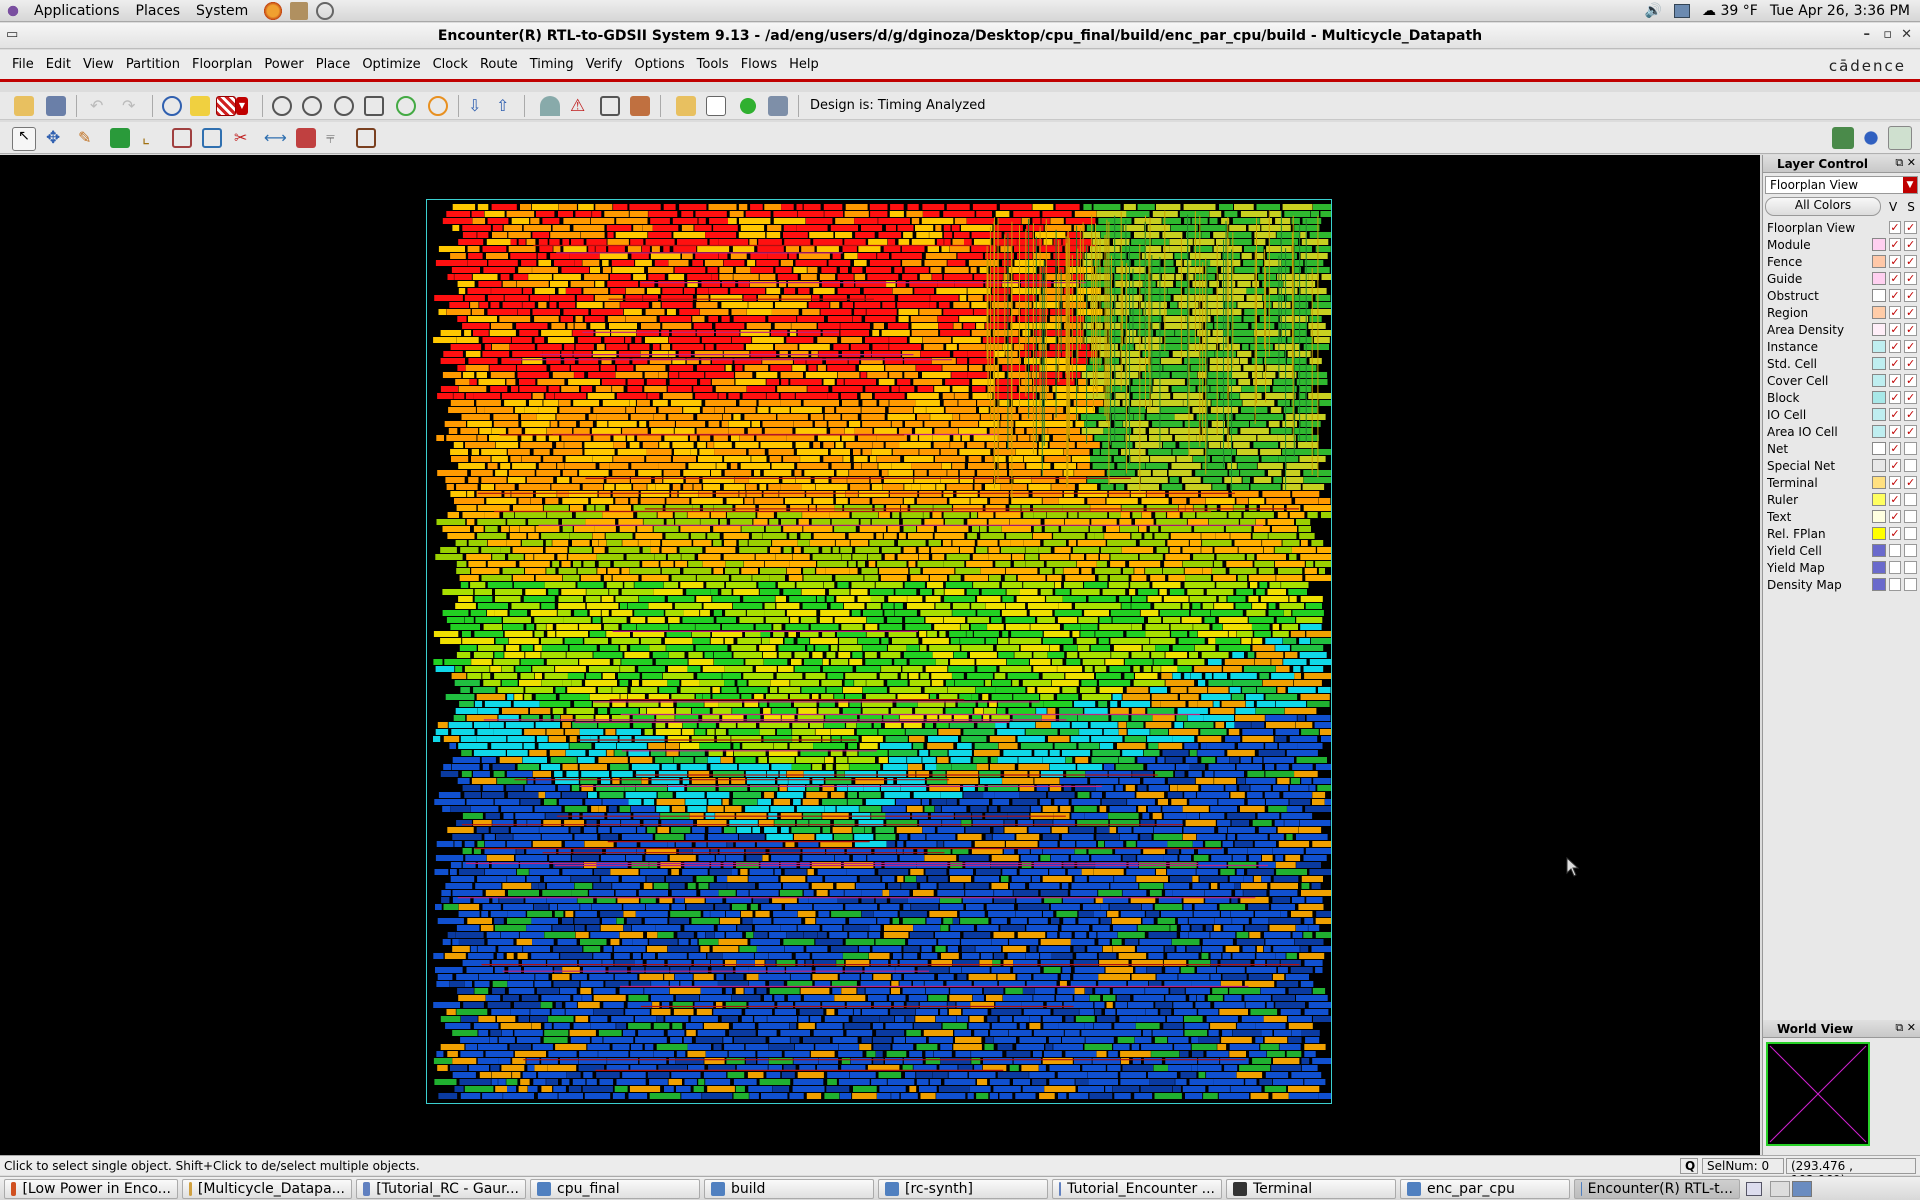 Image resolution: width=1920 pixels, height=1200 pixels. I want to click on hierarchy-up-icon: ⇧, so click(506, 106).